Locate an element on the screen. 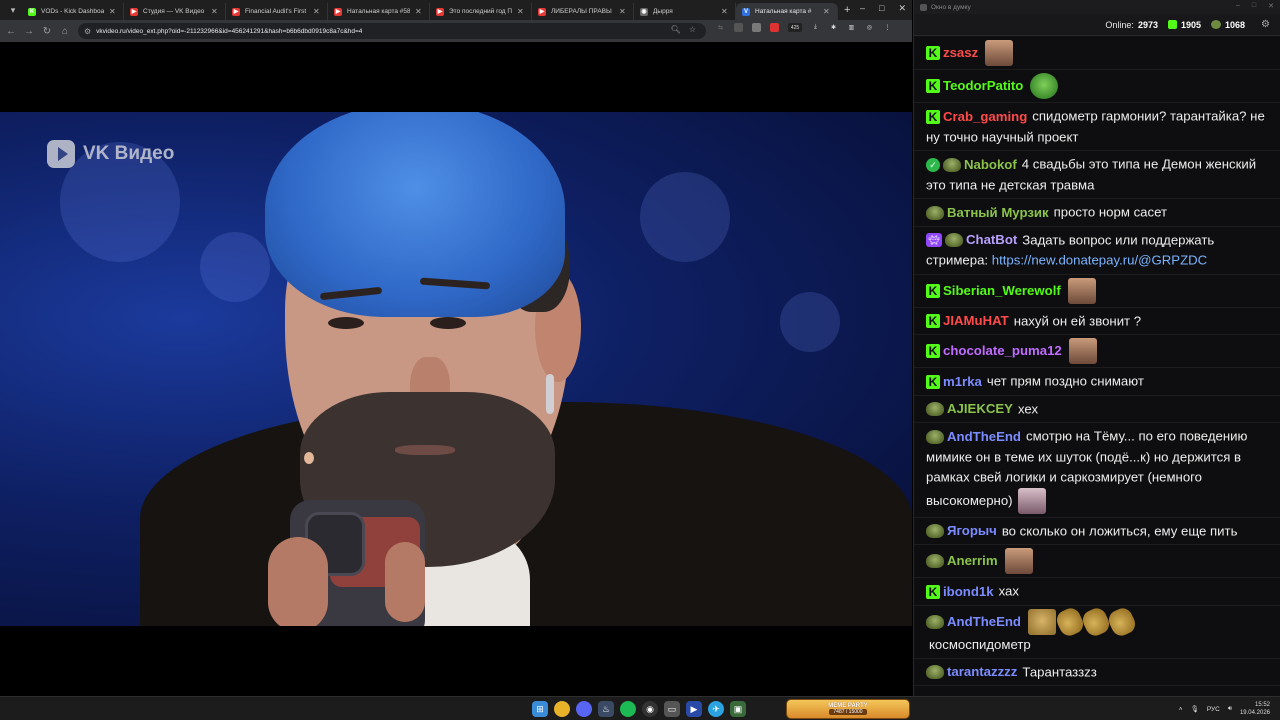  lizard-emote-icon is located at coordinates (1070, 621).